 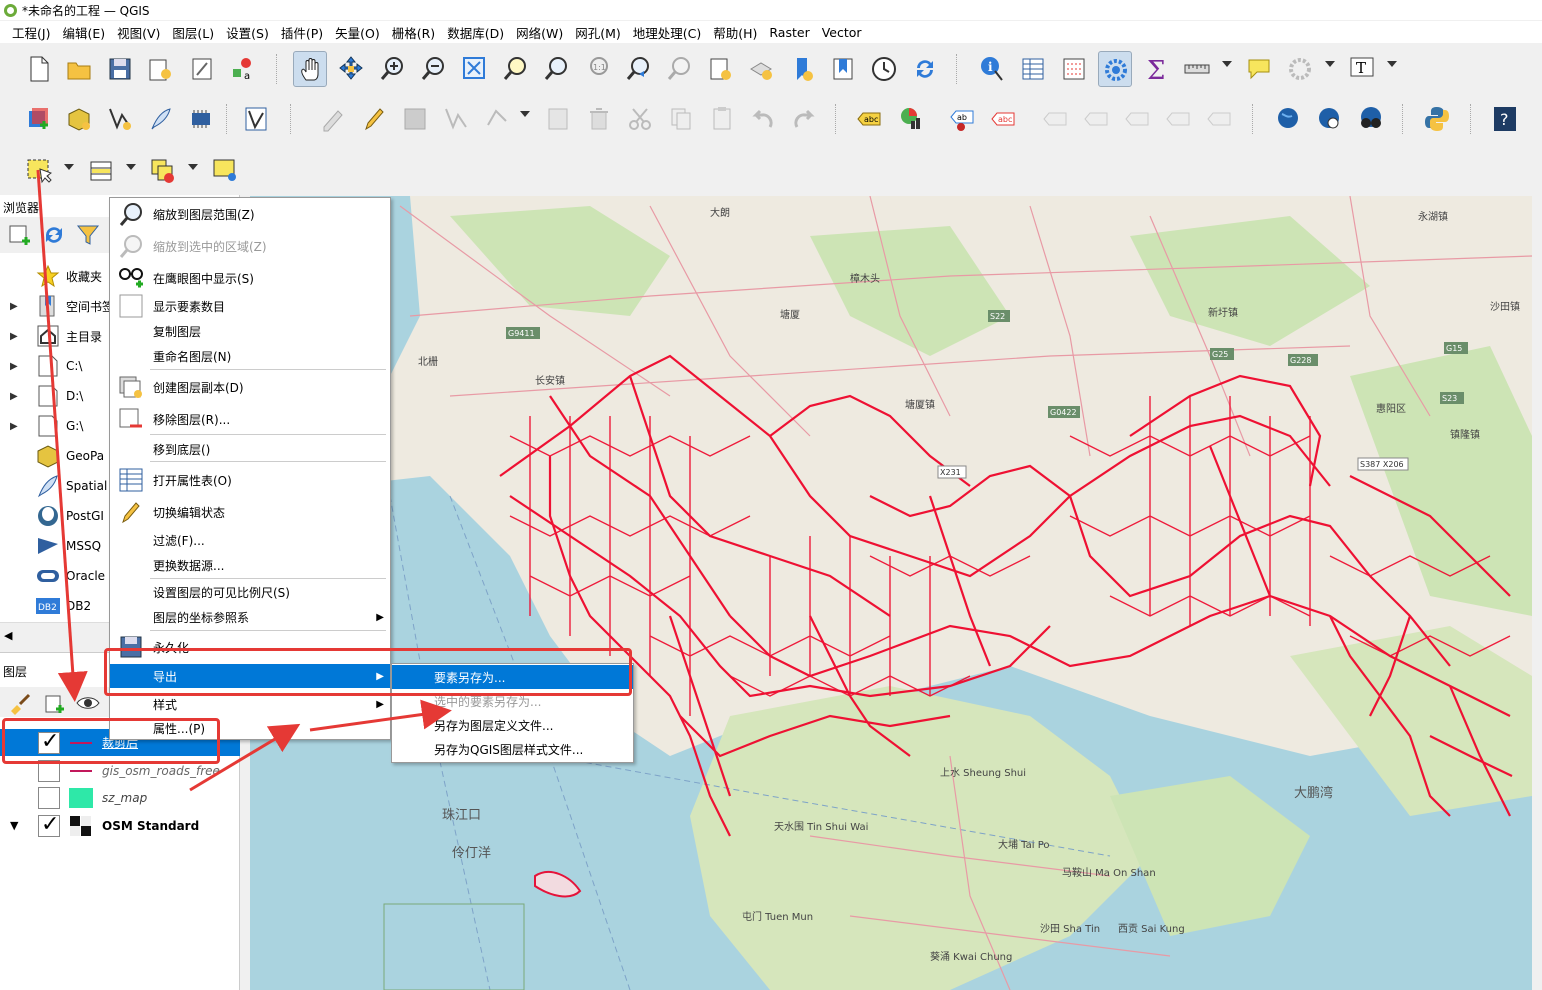 What do you see at coordinates (250, 278) in the screenshot?
I see `menu-show-in-overview: 在鹰眼图中显示(S)` at bounding box center [250, 278].